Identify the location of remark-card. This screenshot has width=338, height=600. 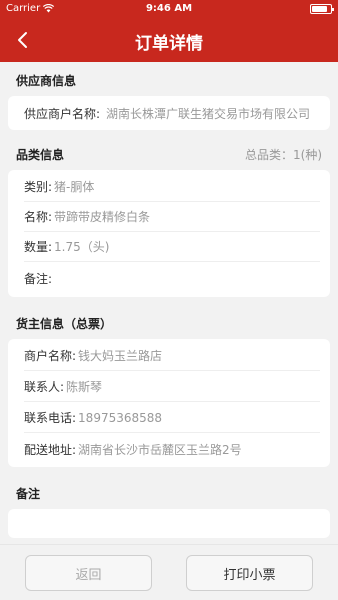
(169, 523).